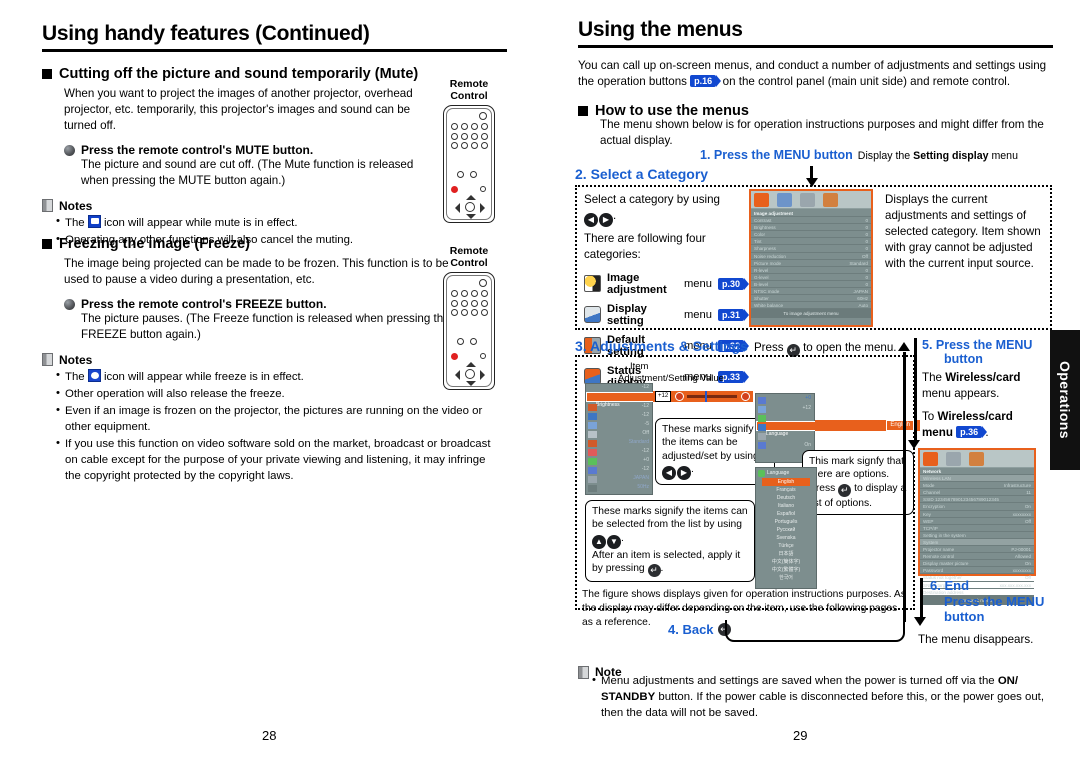 The image size is (1080, 763). Describe the element at coordinates (786, 522) in the screenshot. I see `osd-language-item: Português` at that location.